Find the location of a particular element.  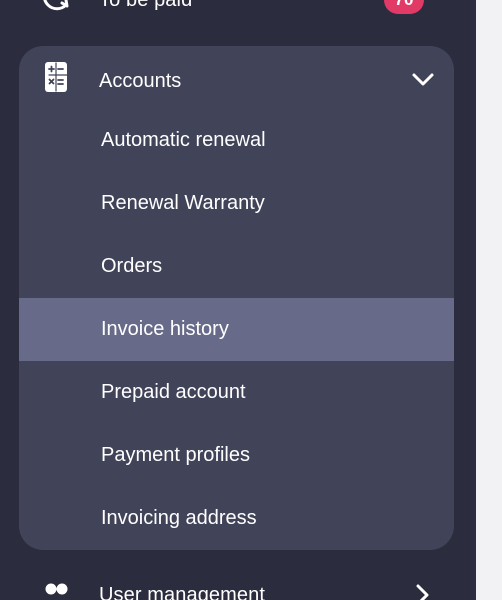

submenu-item-renewal-warranty: Renewal Warranty is located at coordinates (236, 203).